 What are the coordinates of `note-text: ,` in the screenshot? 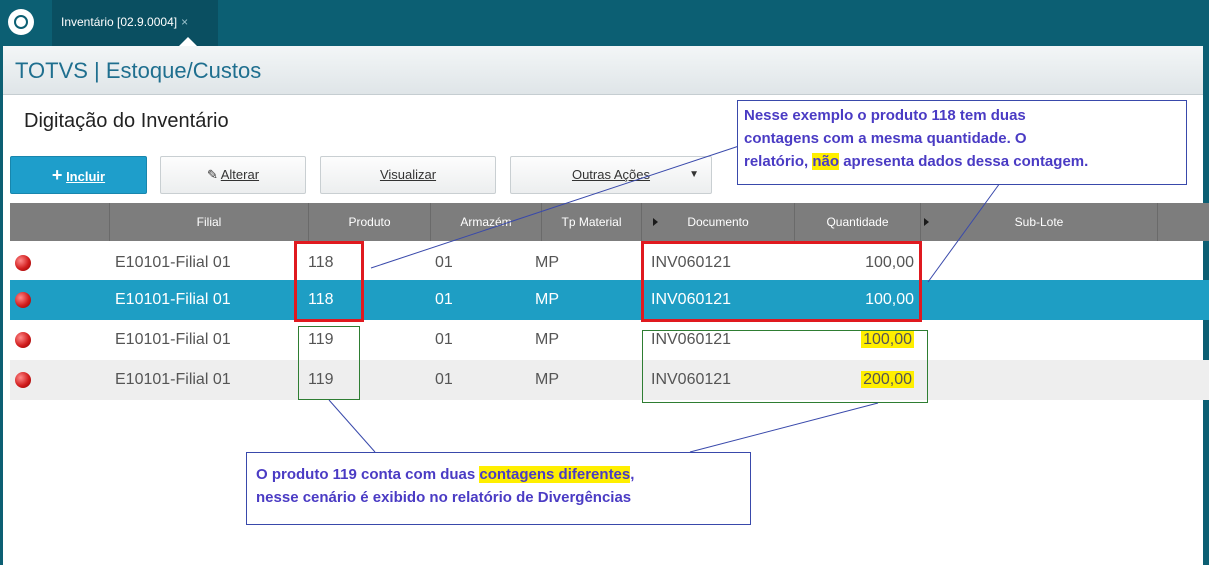 It's located at (632, 474).